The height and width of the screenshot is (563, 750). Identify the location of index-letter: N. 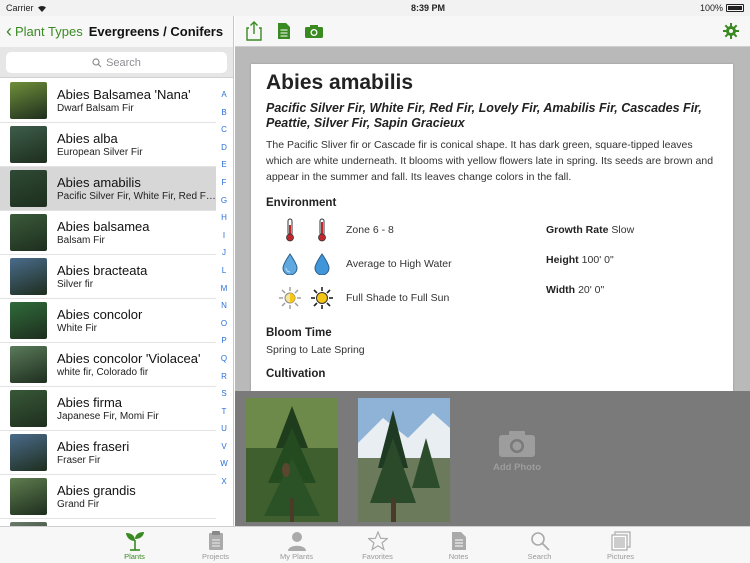
(224, 306).